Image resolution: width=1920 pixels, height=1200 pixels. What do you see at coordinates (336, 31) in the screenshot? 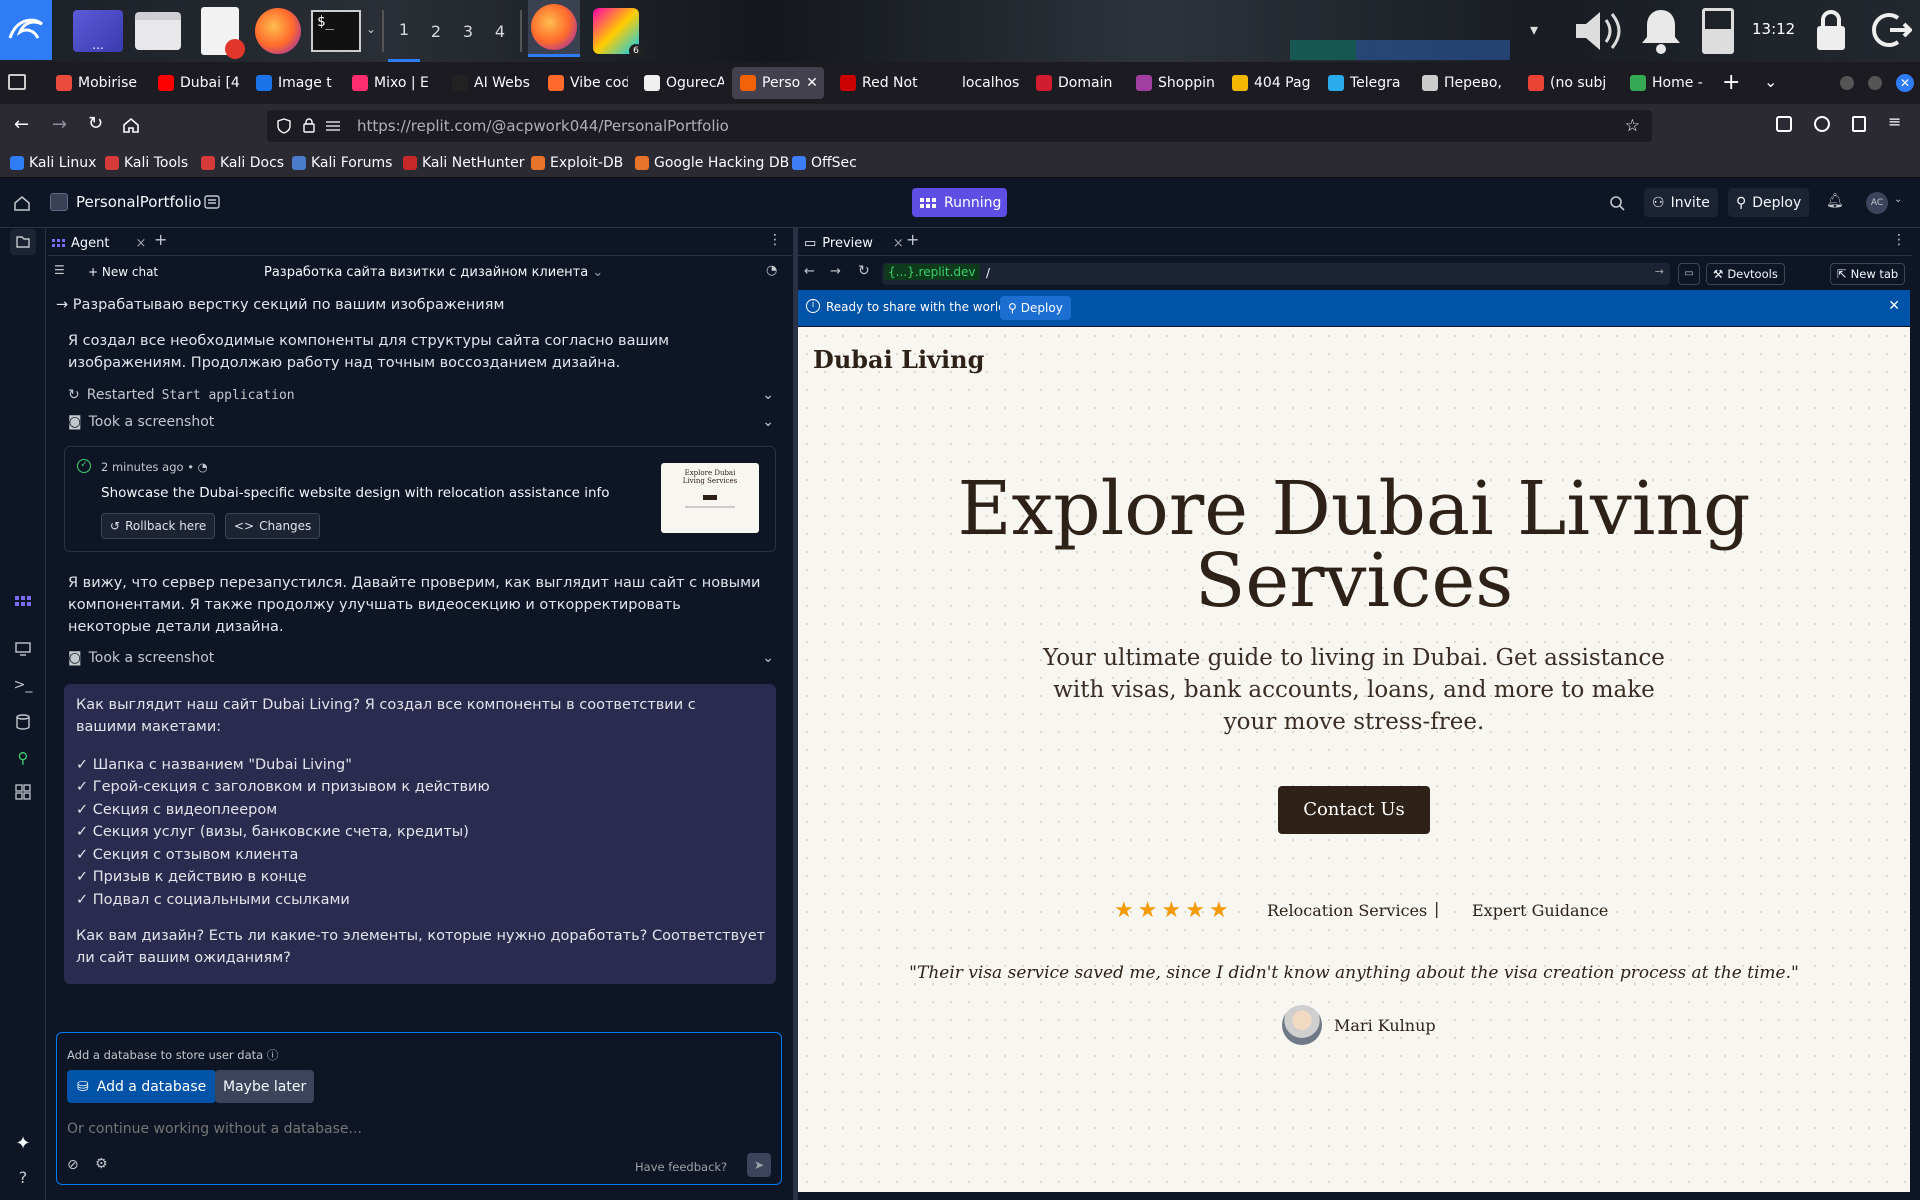
I see `terminal-icon: $_` at bounding box center [336, 31].